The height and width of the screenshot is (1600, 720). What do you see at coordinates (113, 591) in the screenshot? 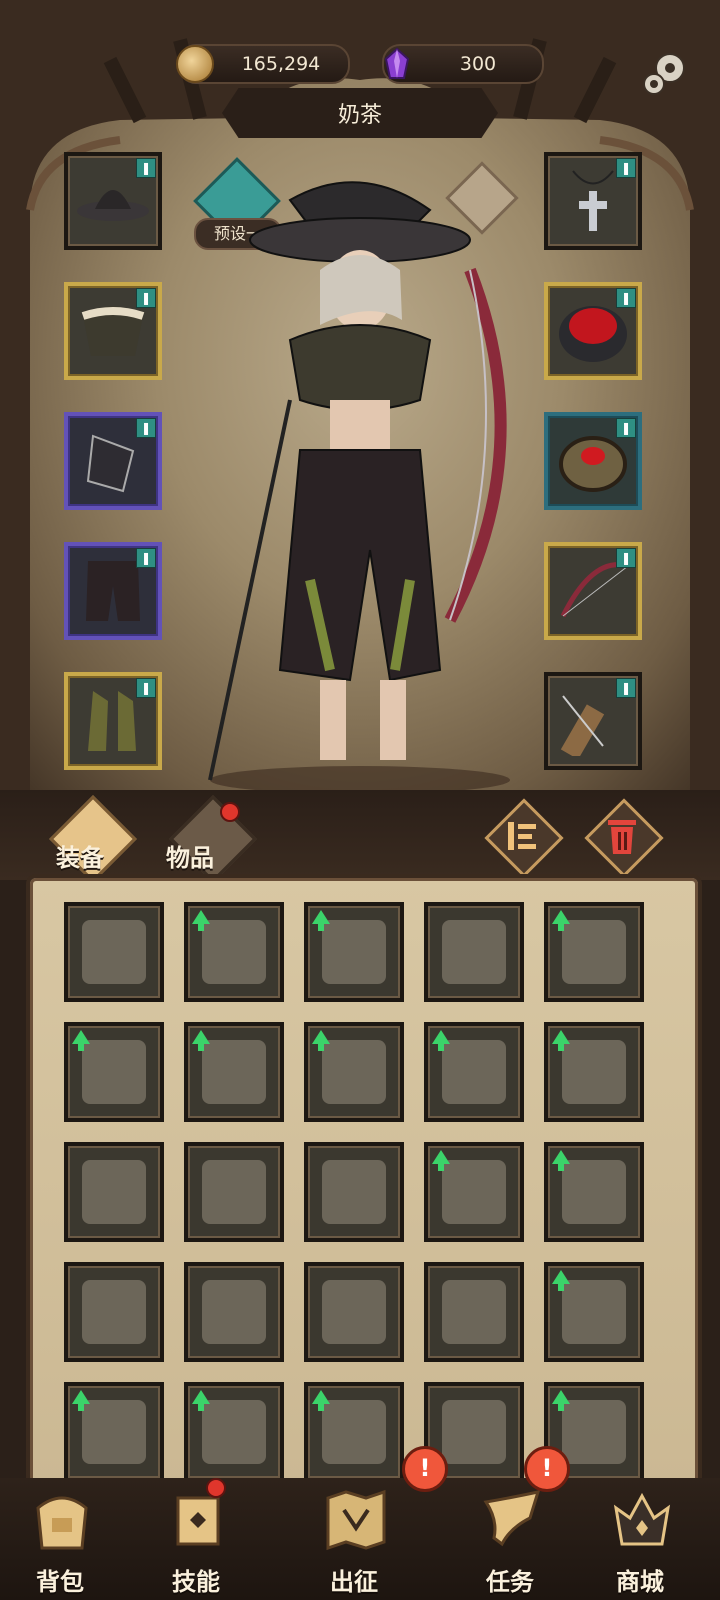
I see `equip-slot-pants: ❚` at bounding box center [113, 591].